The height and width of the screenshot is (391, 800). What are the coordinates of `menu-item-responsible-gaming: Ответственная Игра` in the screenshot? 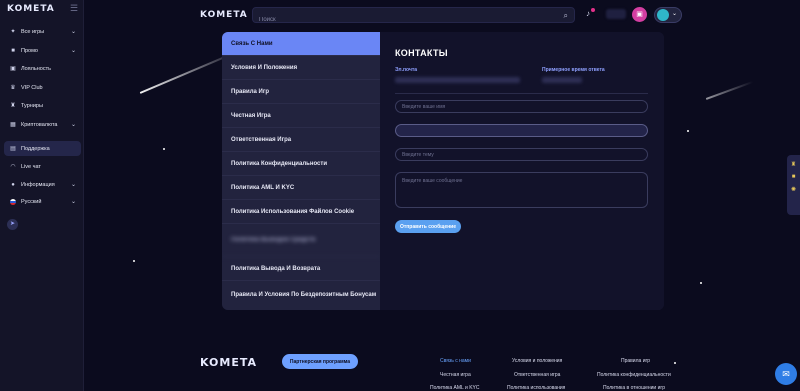 It's located at (301, 140).